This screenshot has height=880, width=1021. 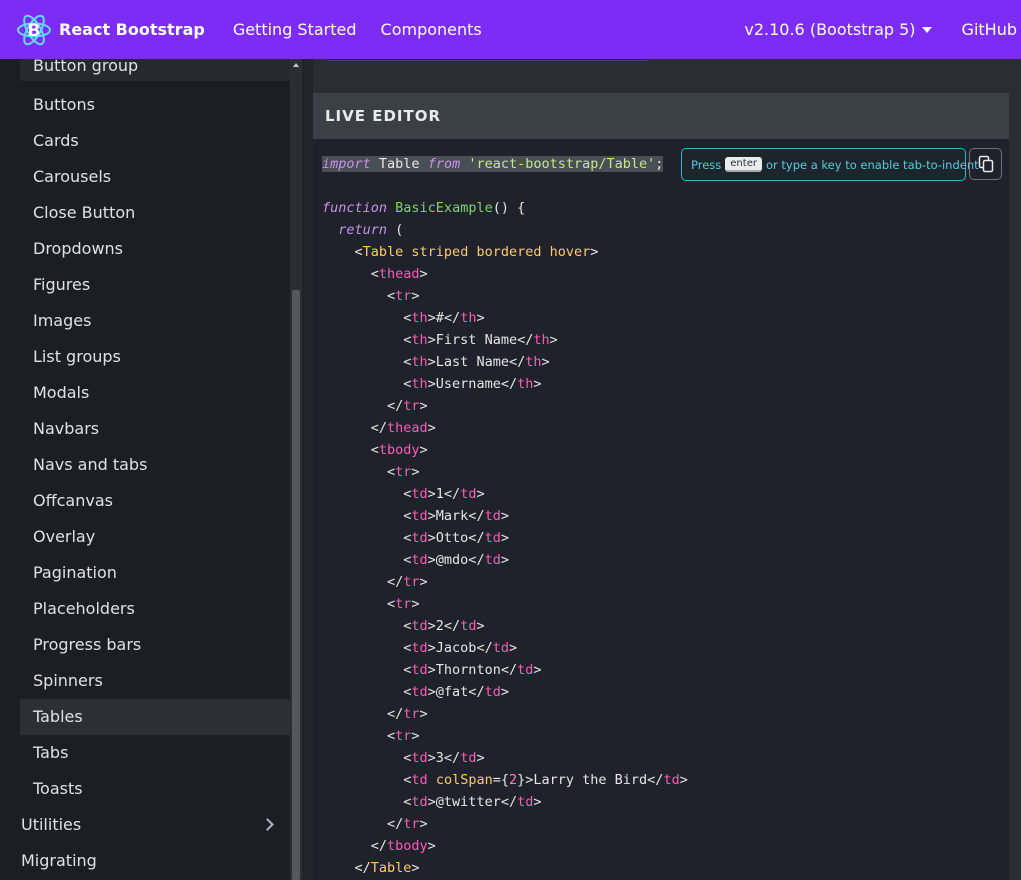 I want to click on sidebar-item-tables: Tables, so click(x=155, y=717).